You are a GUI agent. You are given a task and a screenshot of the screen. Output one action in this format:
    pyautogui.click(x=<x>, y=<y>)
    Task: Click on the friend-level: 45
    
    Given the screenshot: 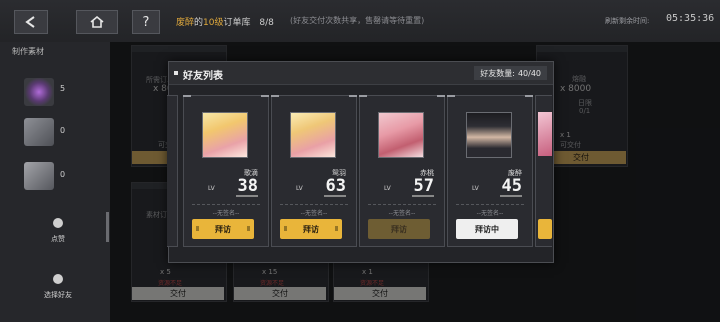 What is the action you would take?
    pyautogui.click(x=511, y=186)
    